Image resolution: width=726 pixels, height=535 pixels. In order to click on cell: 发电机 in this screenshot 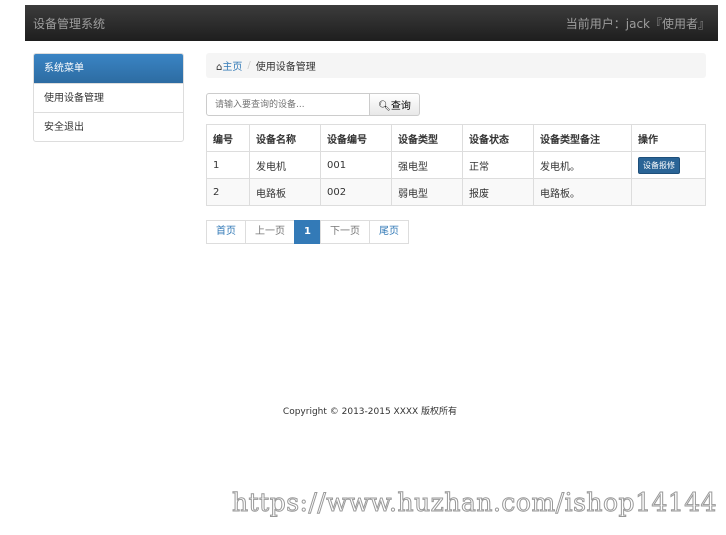, I will do `click(285, 165)`.